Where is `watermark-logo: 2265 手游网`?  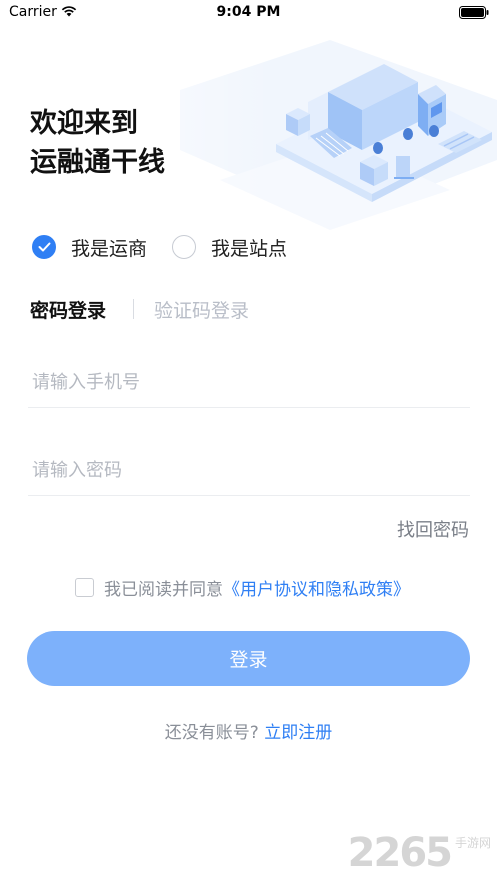 watermark-logo: 2265 手游网 is located at coordinates (419, 853).